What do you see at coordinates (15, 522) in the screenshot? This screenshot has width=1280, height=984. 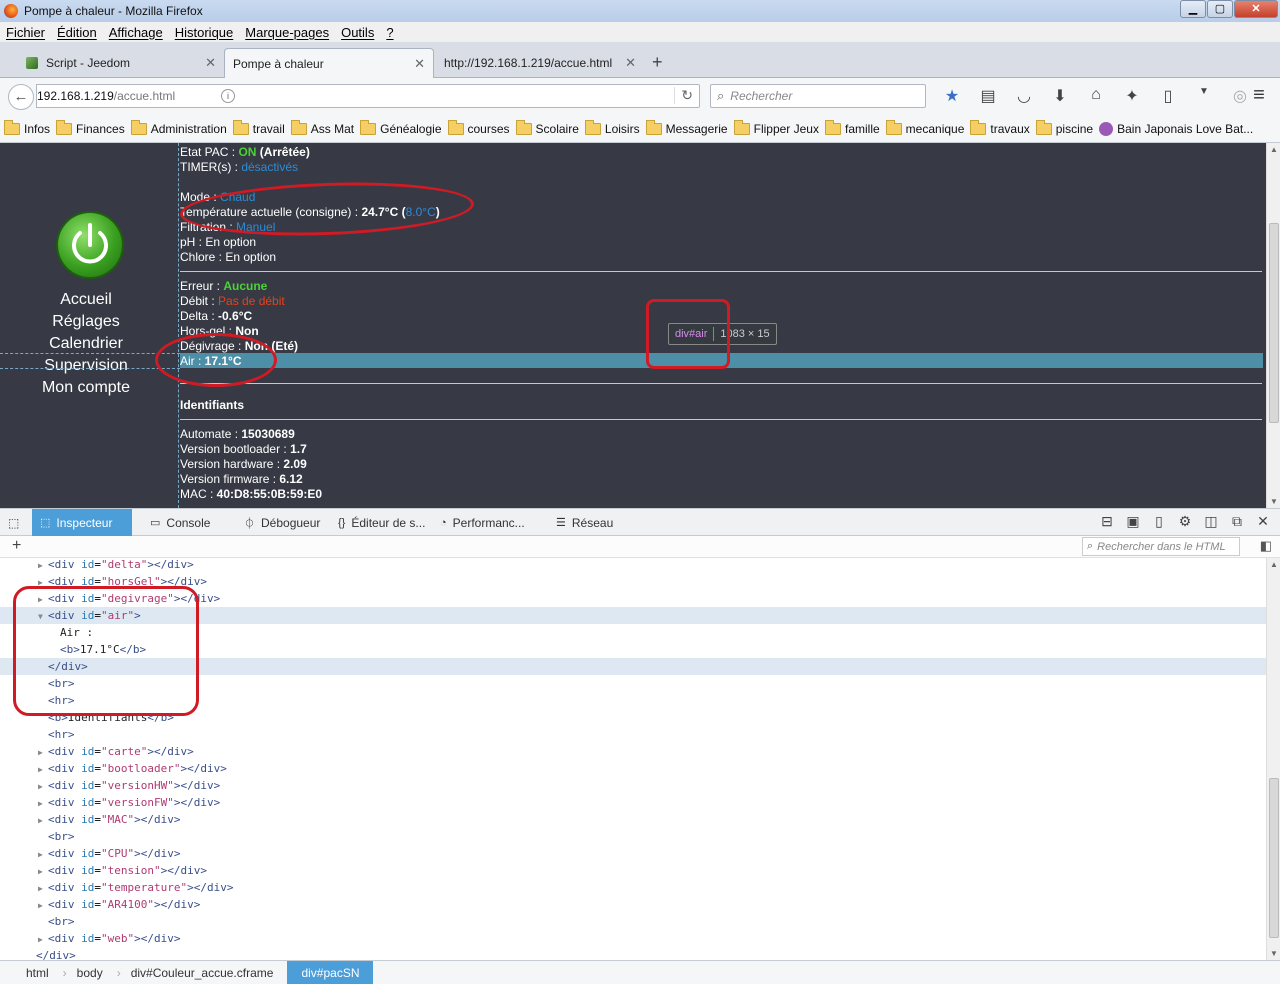 I see `pick-element-icon: ⬚` at bounding box center [15, 522].